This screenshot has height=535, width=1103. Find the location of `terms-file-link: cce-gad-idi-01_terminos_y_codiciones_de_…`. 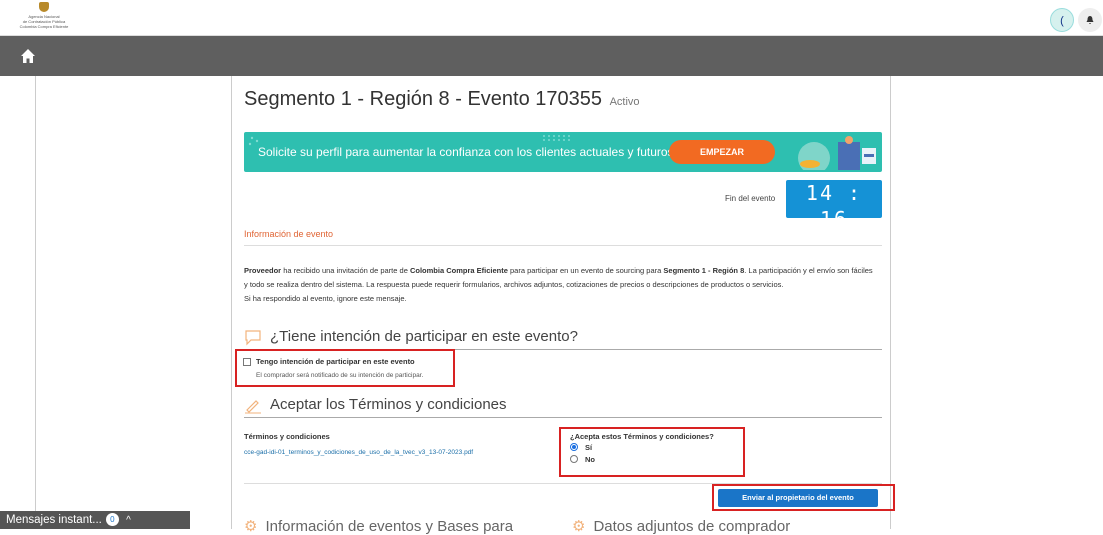

terms-file-link: cce-gad-idi-01_terminos_y_codiciones_de_… is located at coordinates (358, 452).